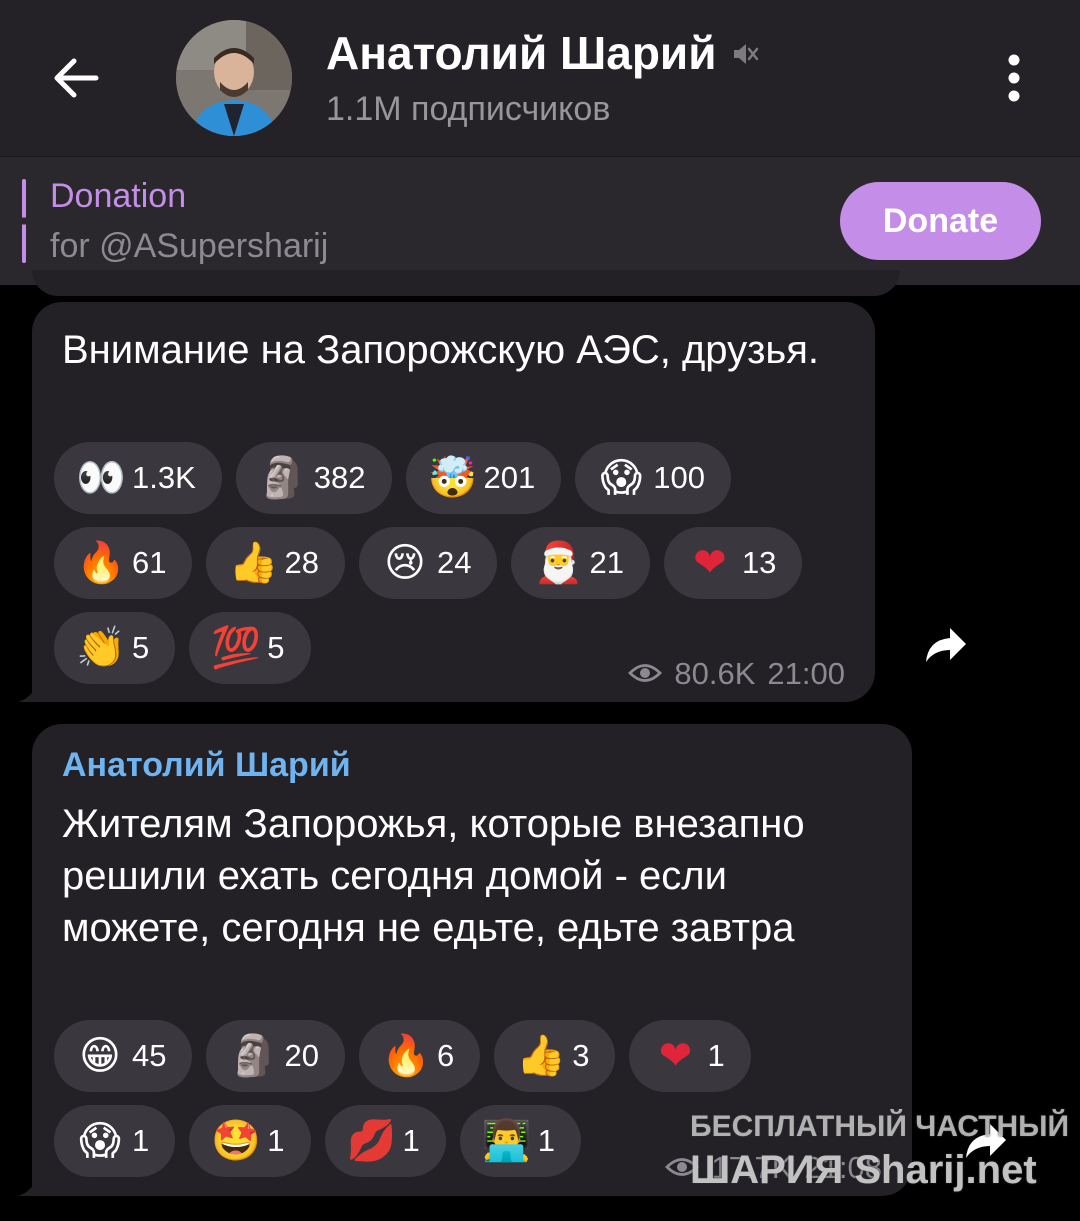  I want to click on reaction-chip: 💯 5, so click(250, 648).